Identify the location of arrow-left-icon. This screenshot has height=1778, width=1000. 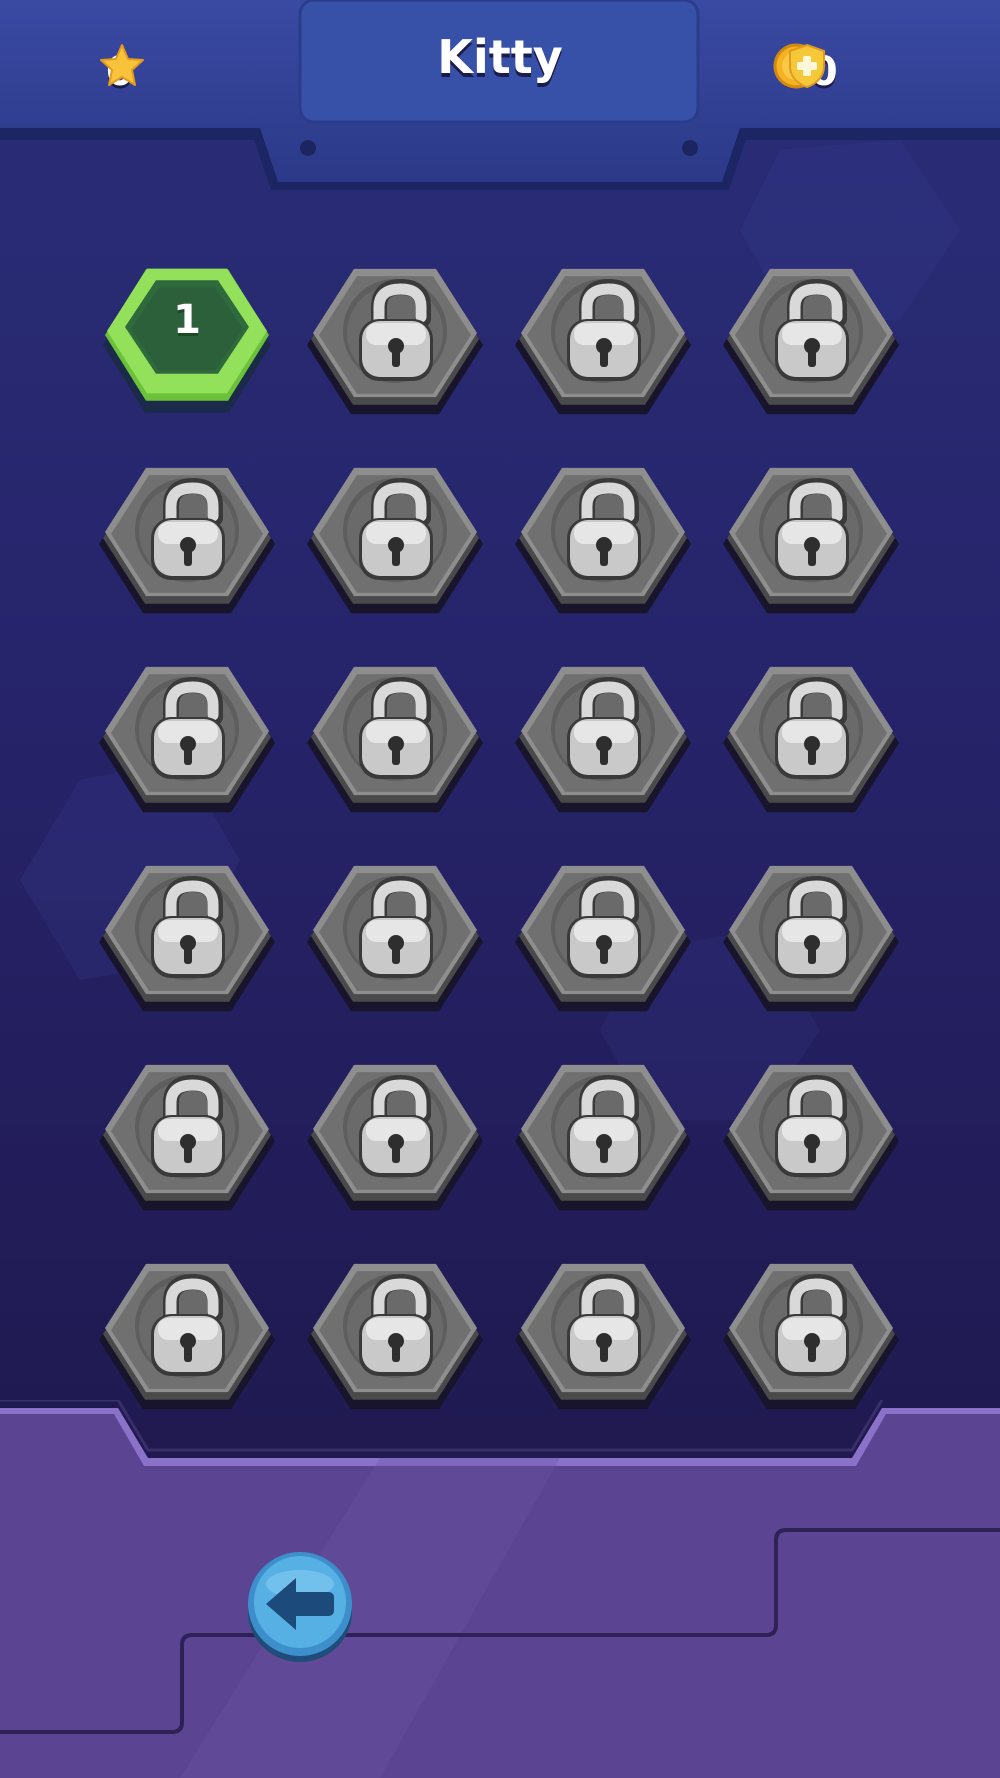
(300, 1607).